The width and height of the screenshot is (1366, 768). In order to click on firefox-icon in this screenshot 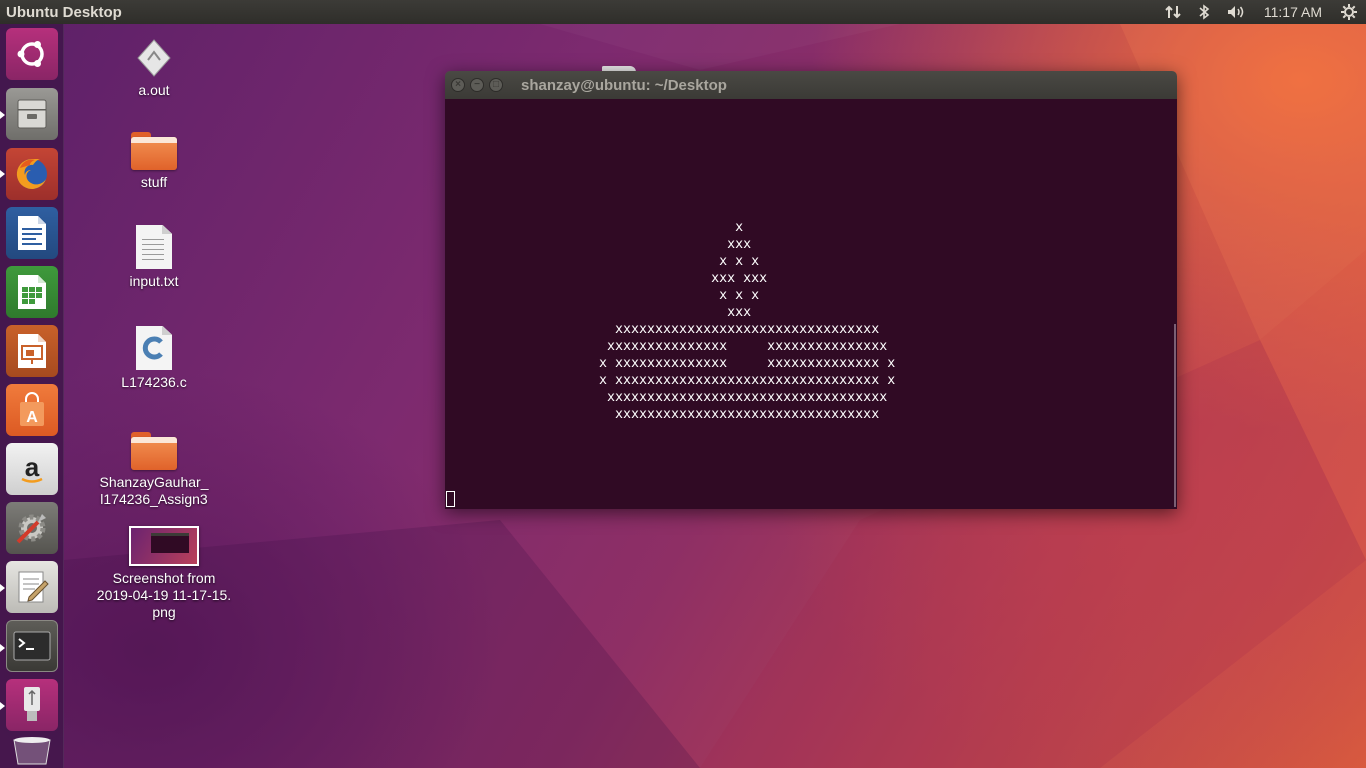, I will do `click(31, 173)`.